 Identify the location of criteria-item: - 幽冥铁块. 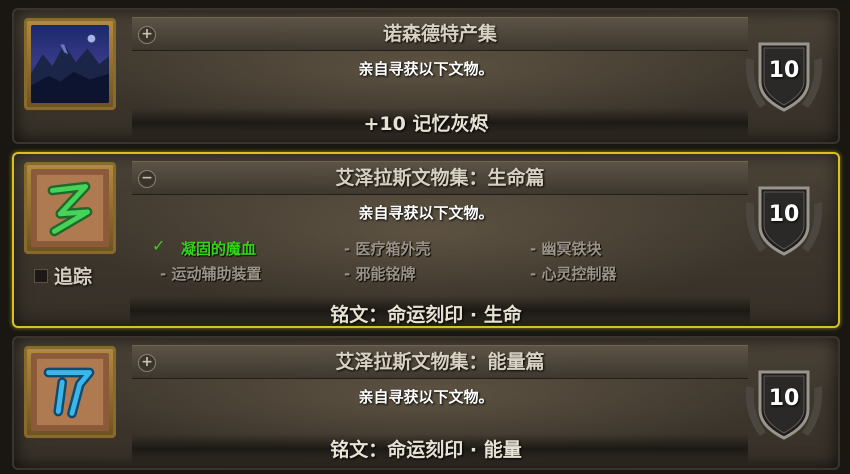
(566, 249).